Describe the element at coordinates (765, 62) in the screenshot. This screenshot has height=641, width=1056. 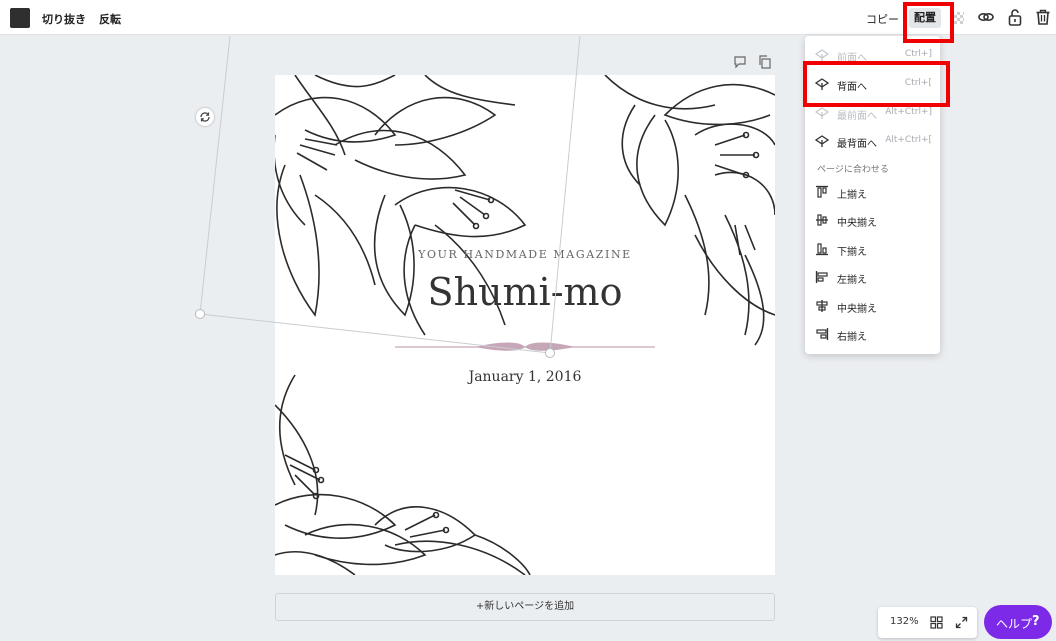
I see `duplicate-page-icon` at that location.